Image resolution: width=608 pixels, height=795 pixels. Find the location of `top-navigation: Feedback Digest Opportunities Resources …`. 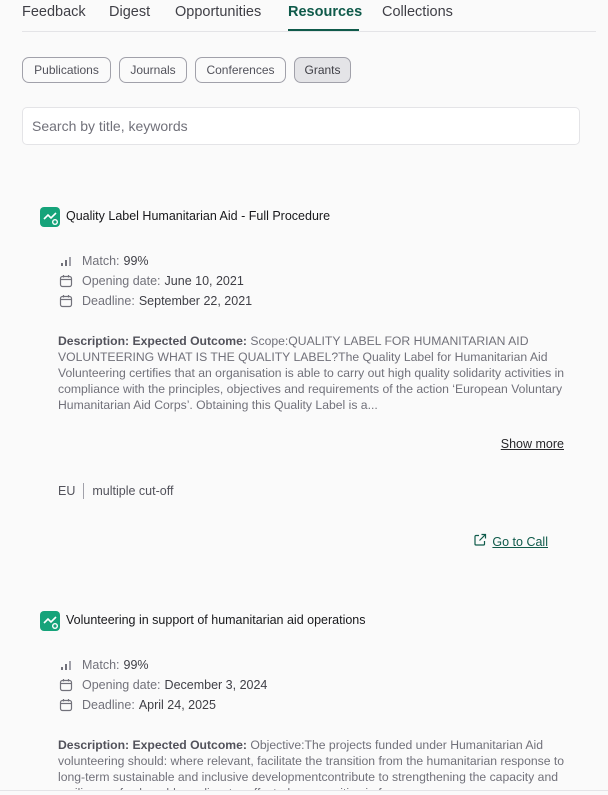

top-navigation: Feedback Digest Opportunities Resources … is located at coordinates (309, 16).